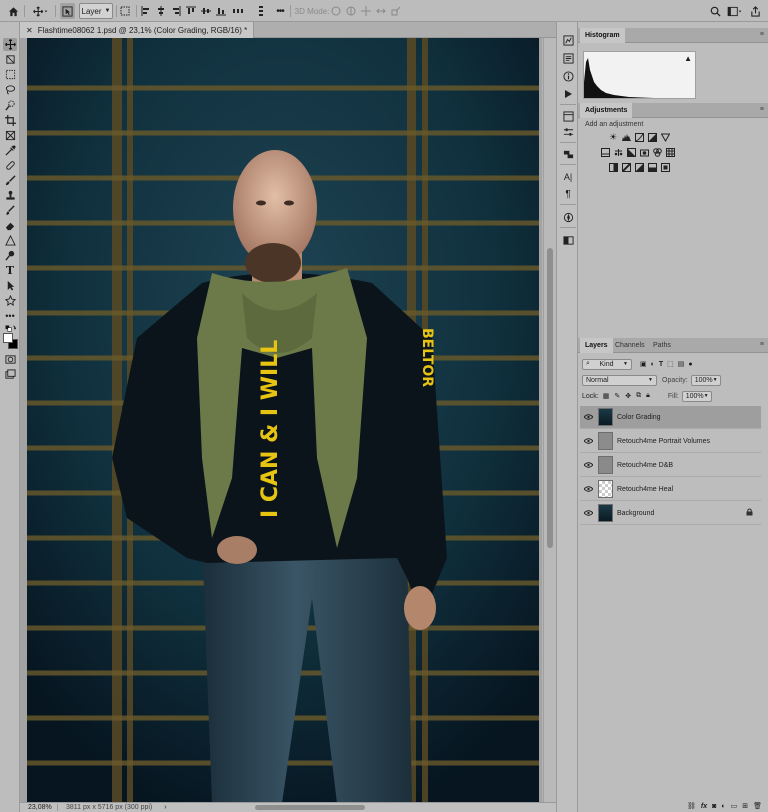 The width and height of the screenshot is (768, 812). I want to click on lock-all-icon: 🔒︎, so click(648, 396).